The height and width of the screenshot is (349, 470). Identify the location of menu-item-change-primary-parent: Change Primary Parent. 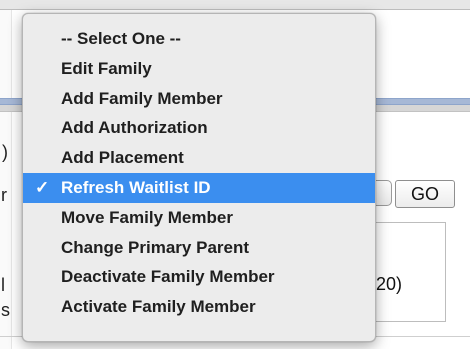
(199, 248).